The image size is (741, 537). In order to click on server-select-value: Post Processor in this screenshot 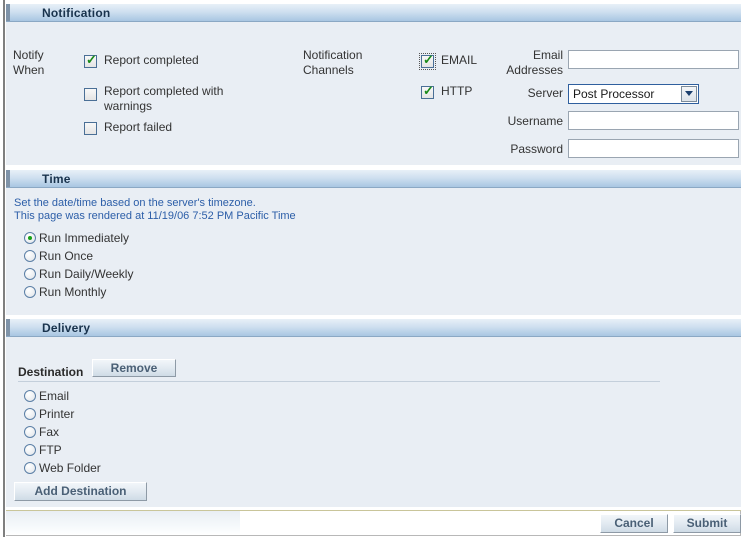, I will do `click(614, 94)`.